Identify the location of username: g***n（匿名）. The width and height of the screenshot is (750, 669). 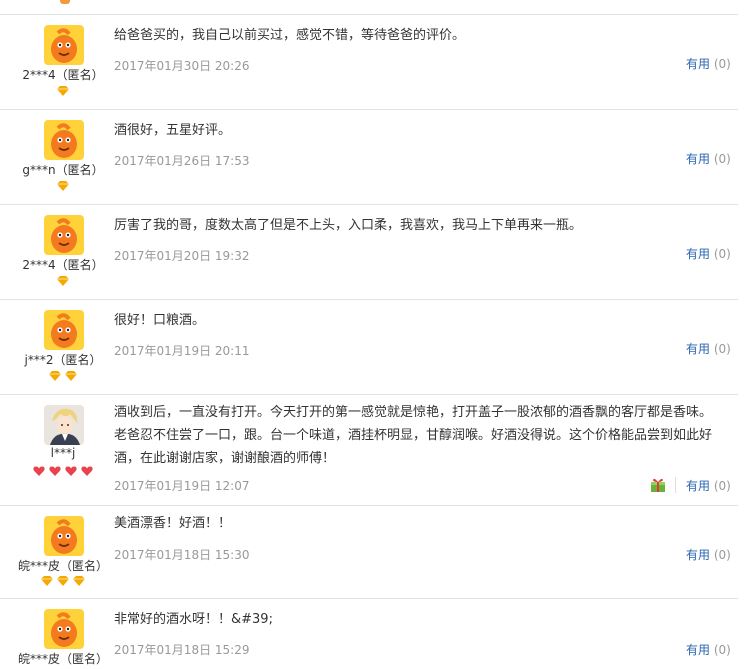
(63, 170).